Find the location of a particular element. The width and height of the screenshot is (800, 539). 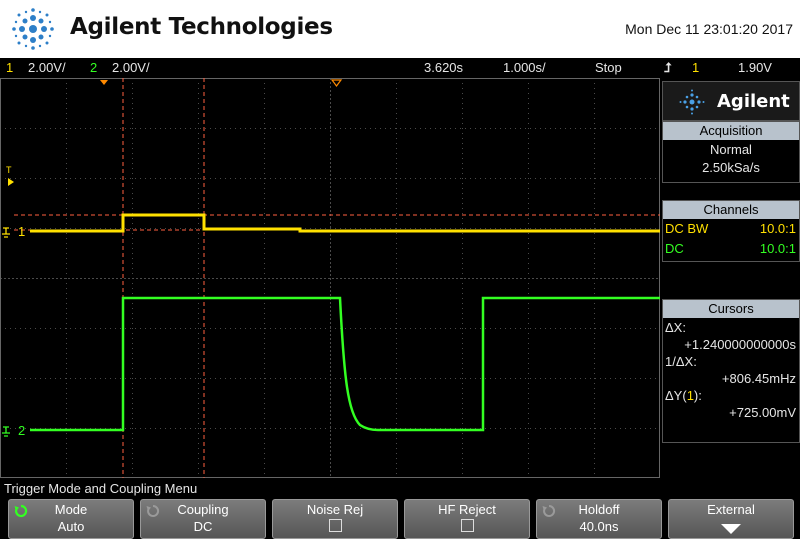

trigger-slope-icon: ⮥ is located at coordinates (668, 67).